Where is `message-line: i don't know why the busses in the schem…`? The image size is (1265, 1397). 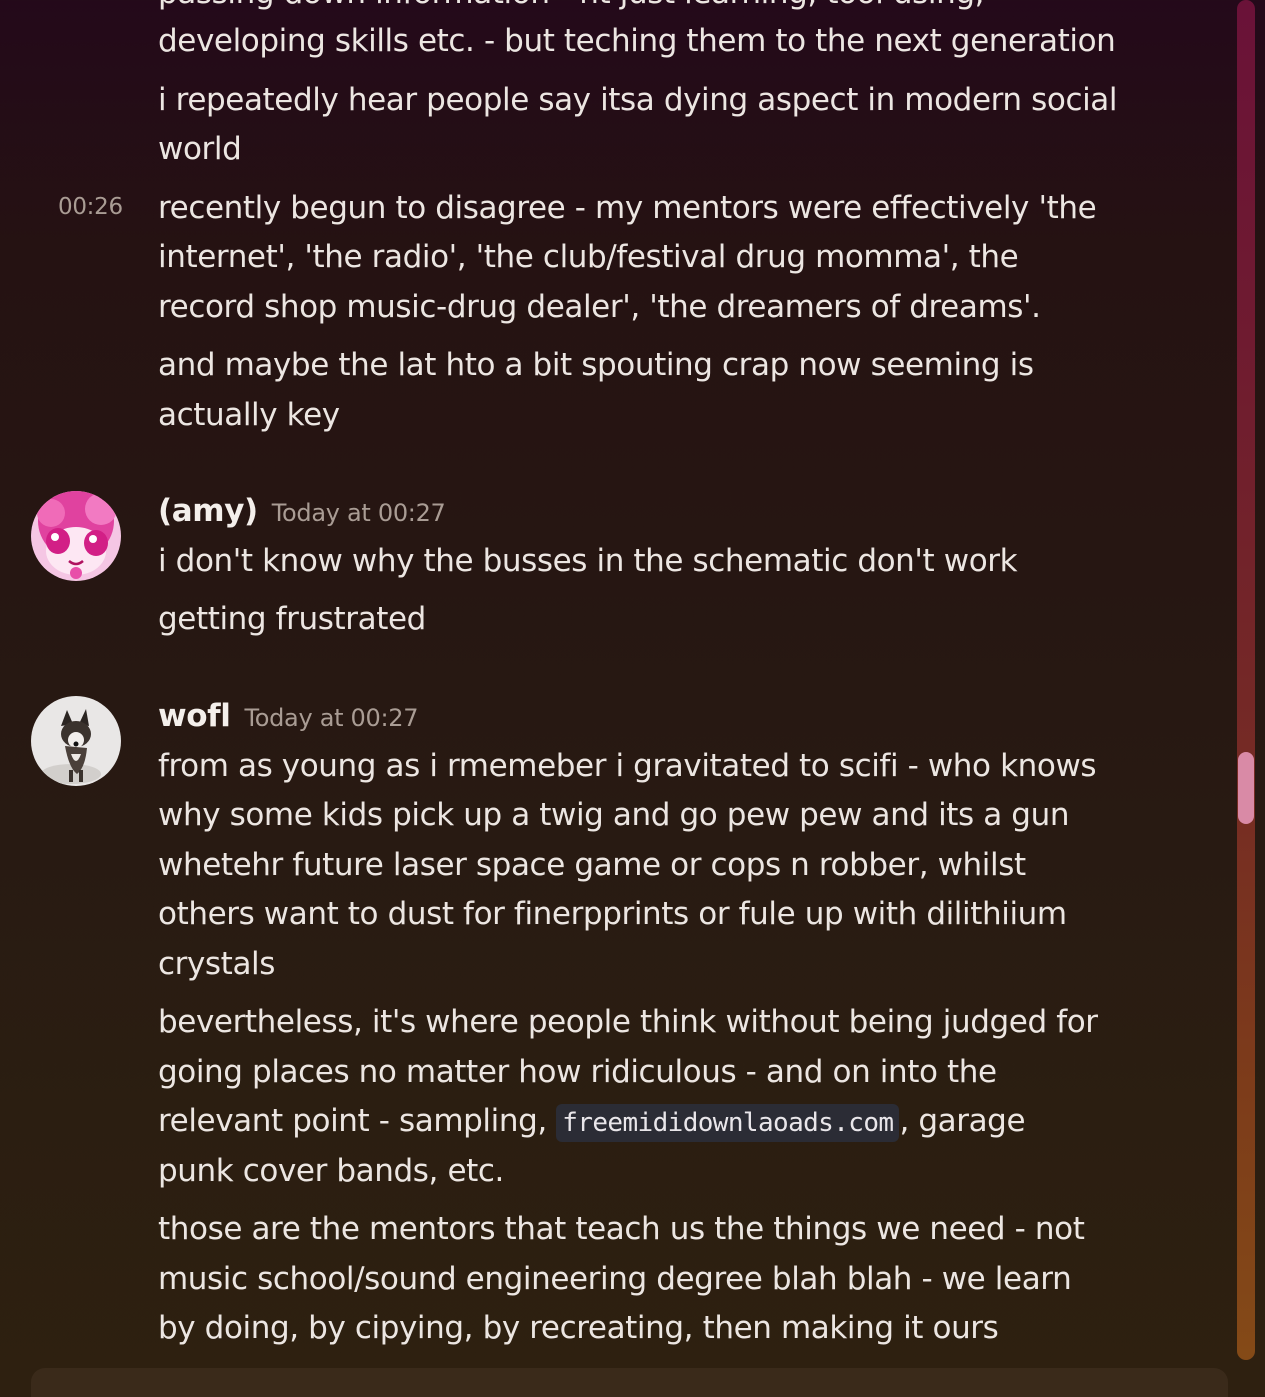 message-line: i don't know why the busses in the schem… is located at coordinates (588, 561).